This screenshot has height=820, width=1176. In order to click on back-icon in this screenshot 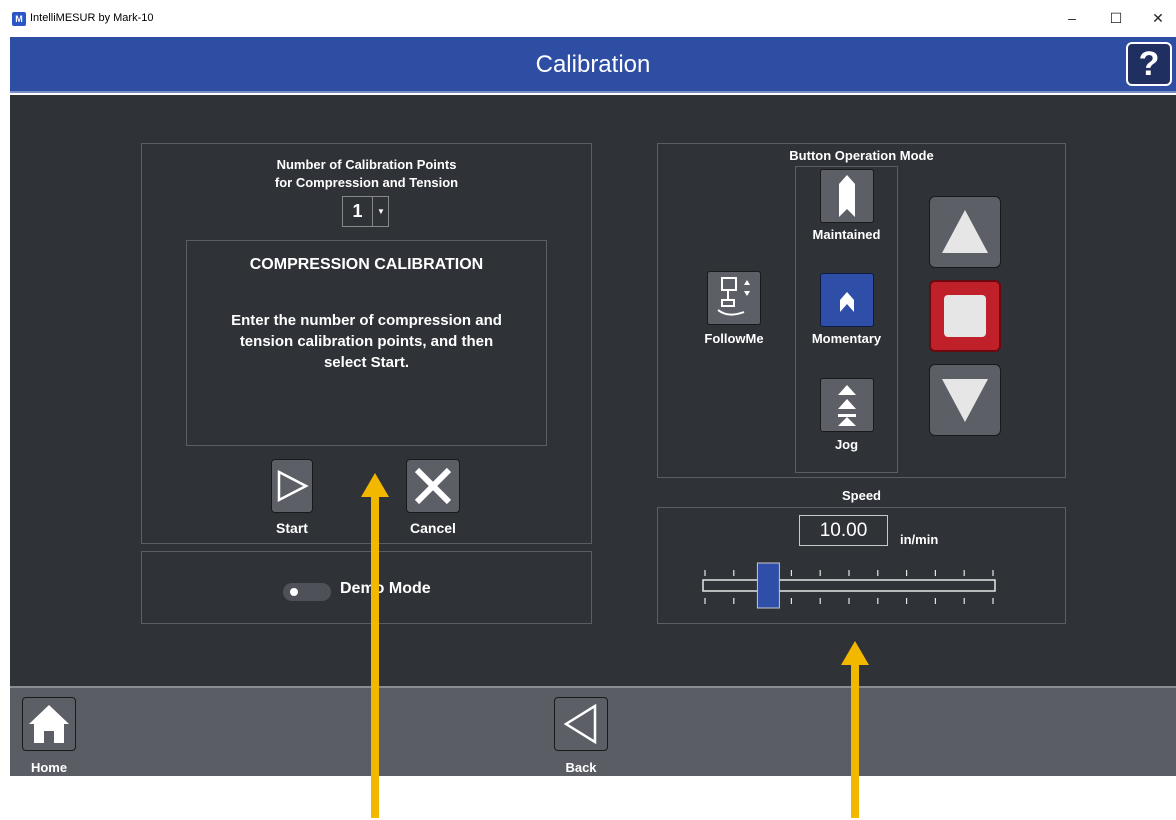, I will do `click(580, 724)`.